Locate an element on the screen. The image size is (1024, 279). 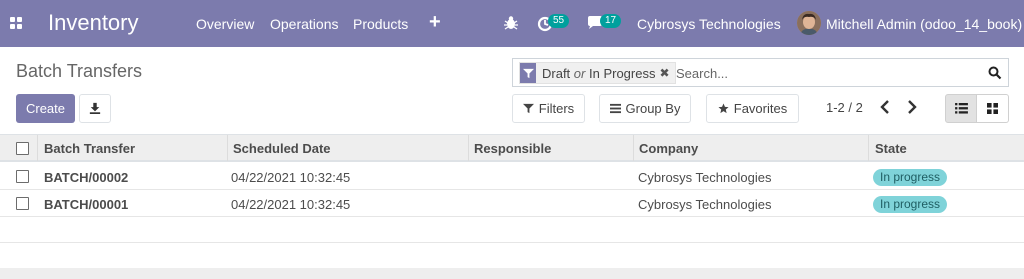
column-header-state: State is located at coordinates (891, 148).